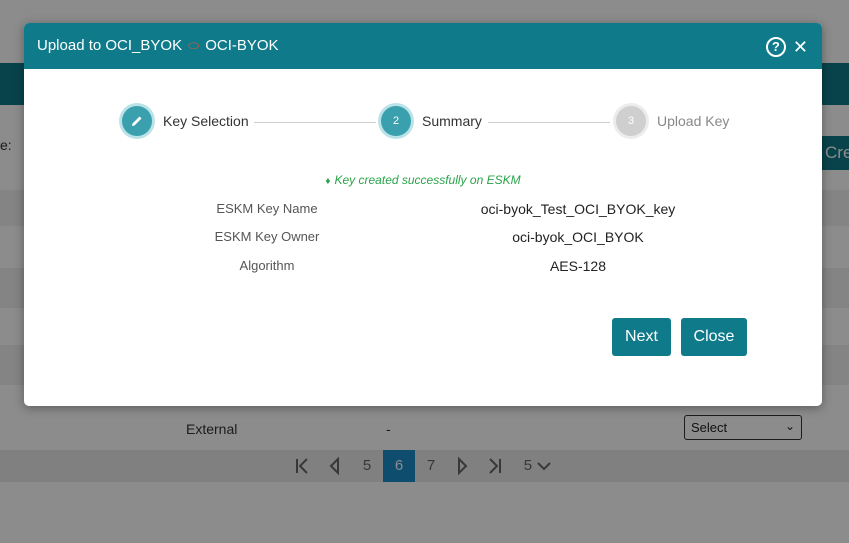  I want to click on detail-row: ESKM Key Owner oci-byok_OCI_BYOK, so click(423, 239).